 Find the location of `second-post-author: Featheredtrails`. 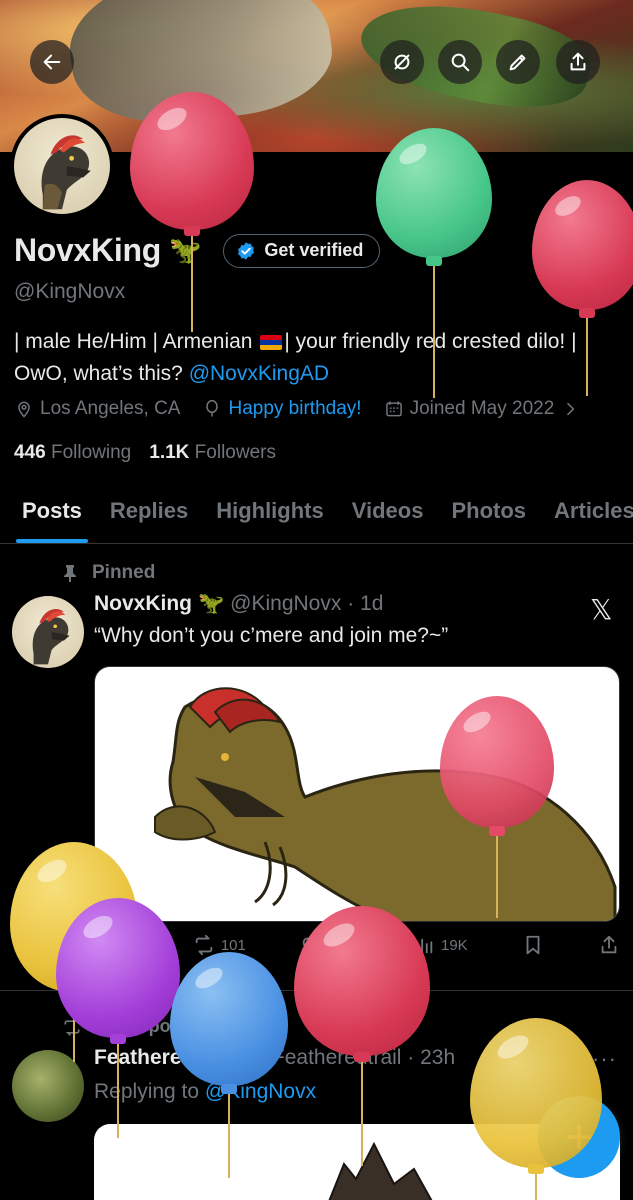

second-post-author: Featheredtrails is located at coordinates (169, 1058).